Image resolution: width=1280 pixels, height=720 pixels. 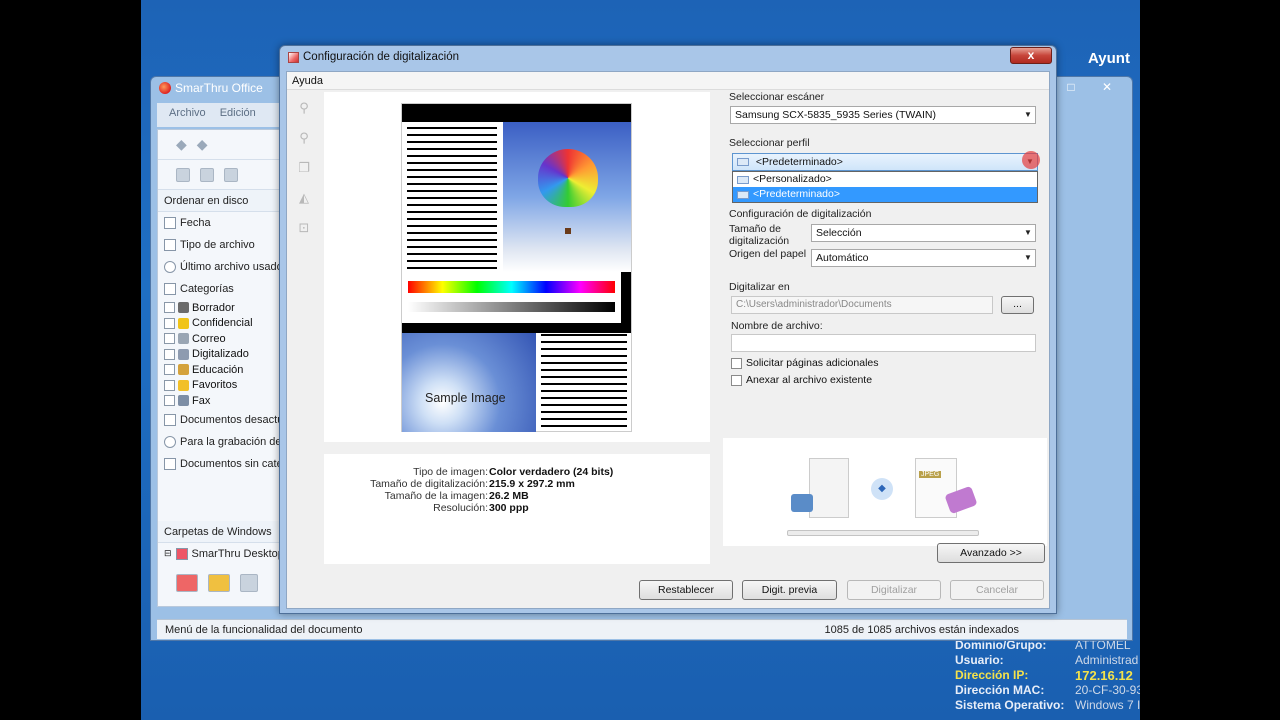 What do you see at coordinates (219, 464) in the screenshot?
I see `other-item-sin-categoria: Documentos sin categ` at bounding box center [219, 464].